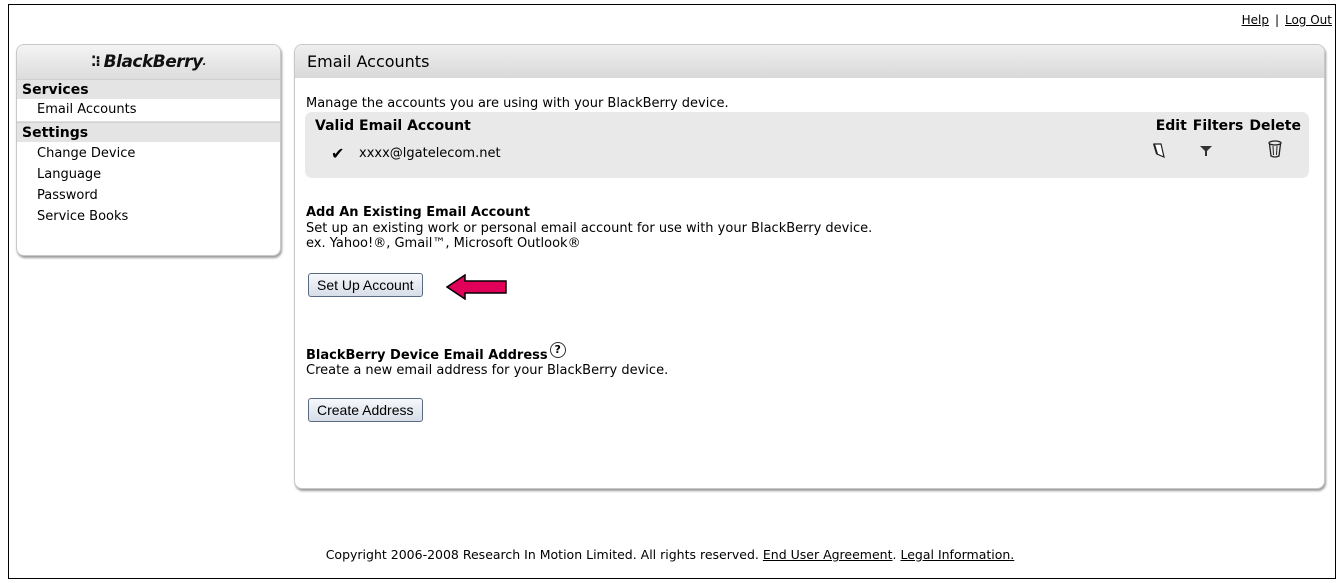  Describe the element at coordinates (809, 61) in the screenshot. I see `page-title: Email Accounts` at that location.